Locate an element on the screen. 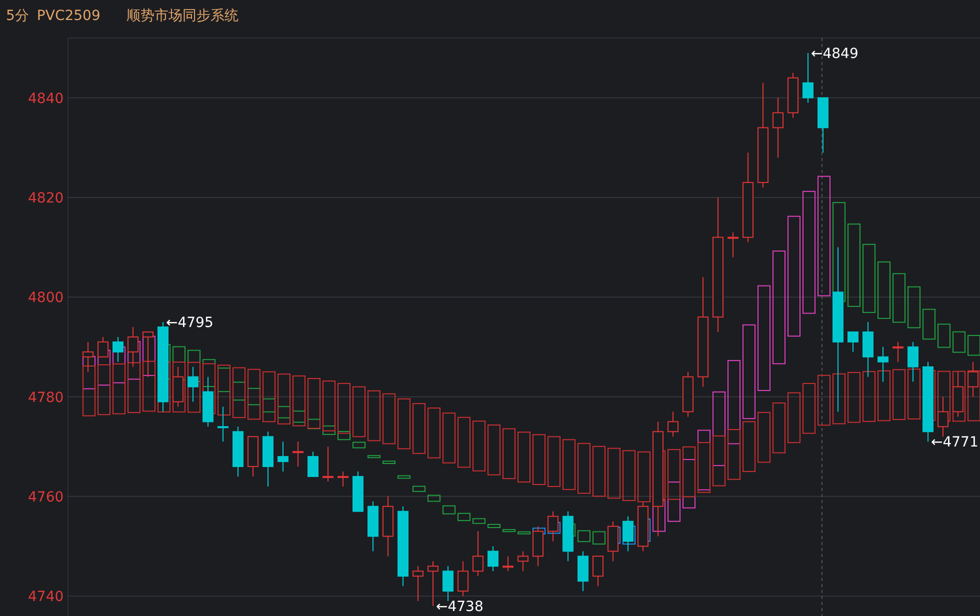 This screenshot has height=616, width=980. contract-symbol: PVC2509 is located at coordinates (68, 16).